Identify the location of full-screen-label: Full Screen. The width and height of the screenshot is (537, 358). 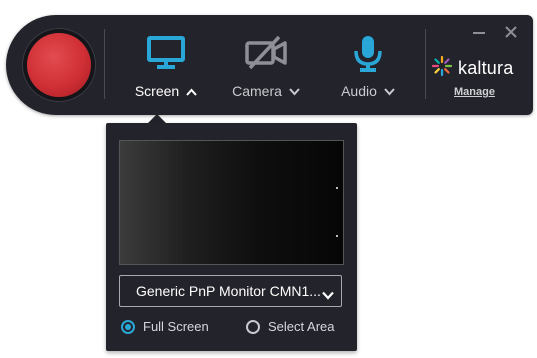
(176, 326).